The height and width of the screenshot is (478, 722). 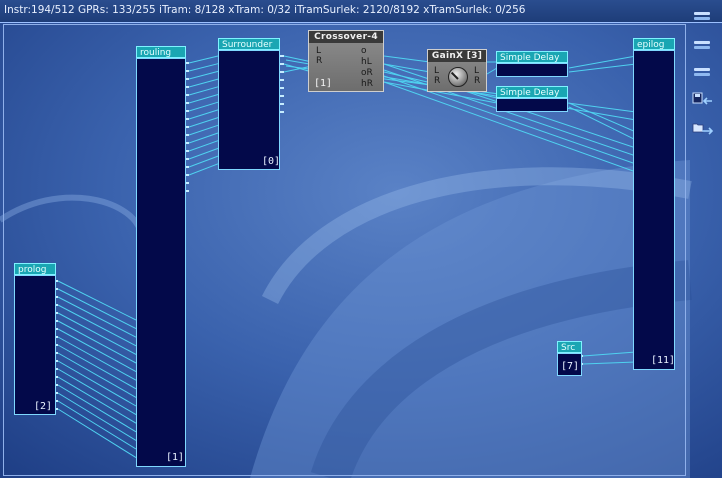 I want to click on module-index-badge: [11], so click(x=663, y=360).